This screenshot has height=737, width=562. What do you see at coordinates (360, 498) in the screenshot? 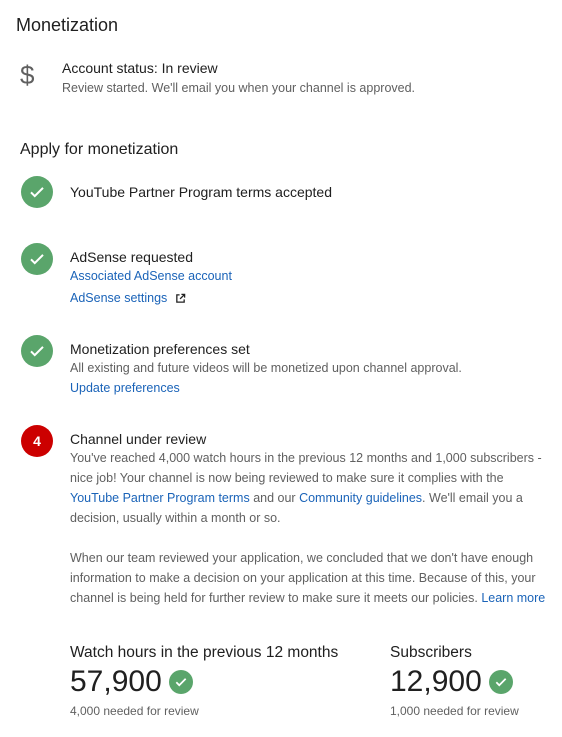
I see `community-guidelines-link: Community guidelines` at bounding box center [360, 498].